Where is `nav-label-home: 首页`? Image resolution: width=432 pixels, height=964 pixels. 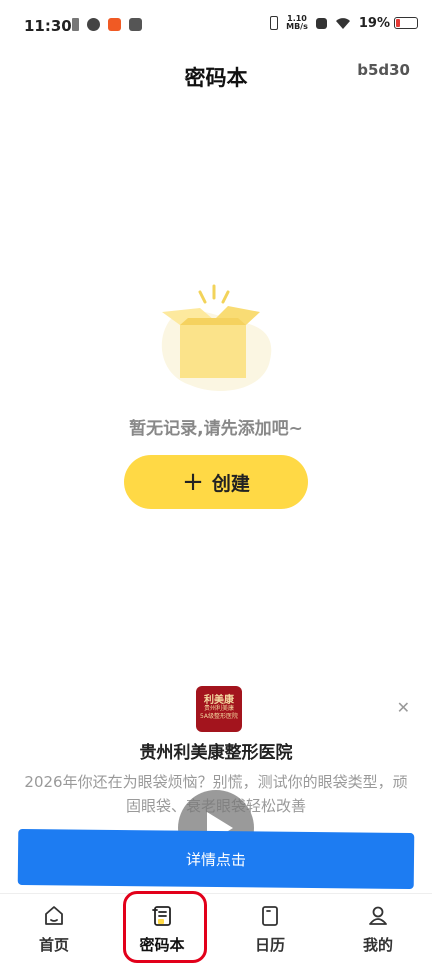
nav-label-home: 首页 is located at coordinates (53, 945).